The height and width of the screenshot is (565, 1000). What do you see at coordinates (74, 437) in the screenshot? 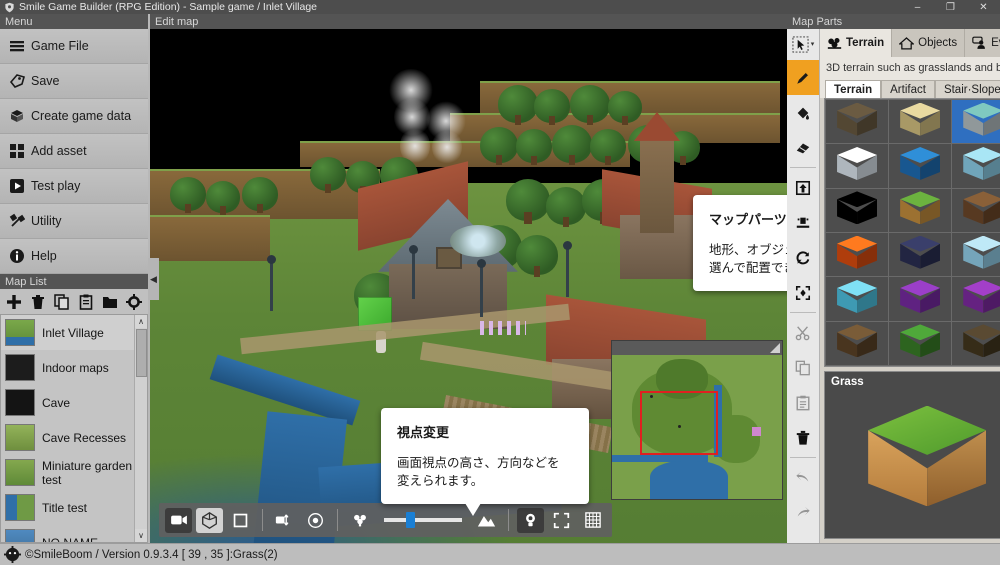
I see `list-item: Cave Recesses` at bounding box center [74, 437].